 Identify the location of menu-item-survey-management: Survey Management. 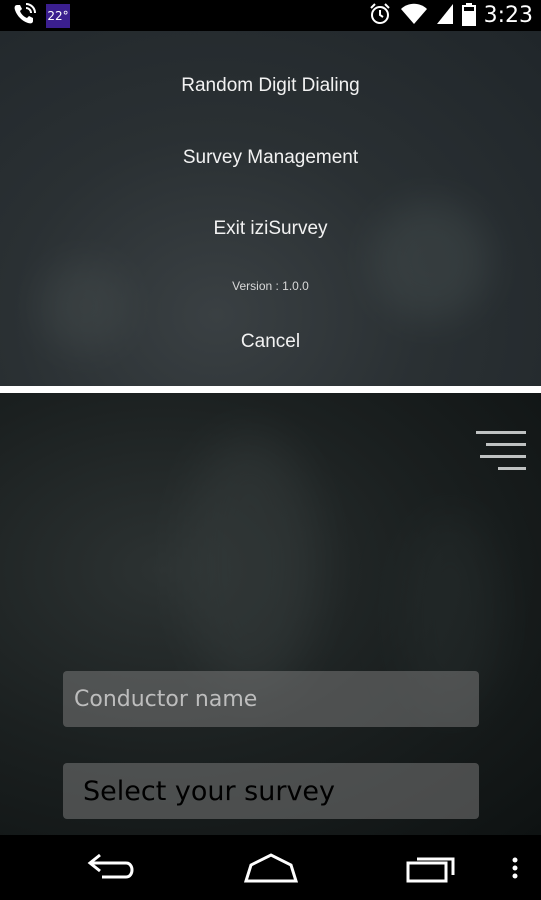
(270, 158).